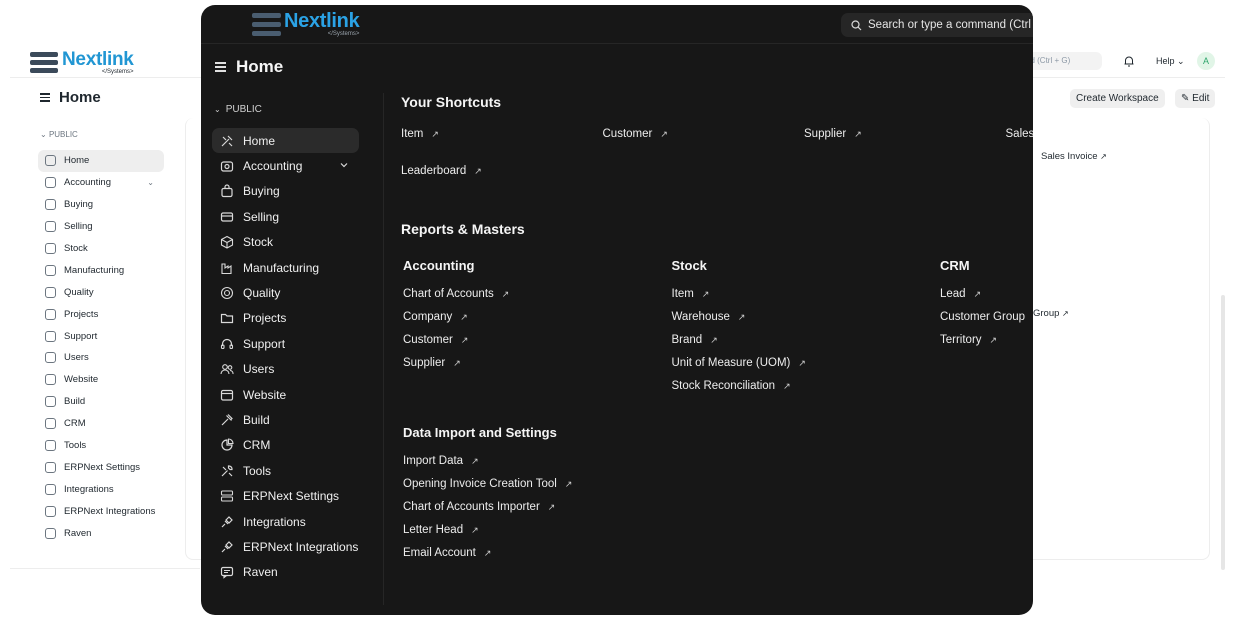 The width and height of the screenshot is (1233, 618). Describe the element at coordinates (739, 363) in the screenshot. I see `report-link-unit-of-measure-uom: Unit of Measure (UOM) ↗` at that location.